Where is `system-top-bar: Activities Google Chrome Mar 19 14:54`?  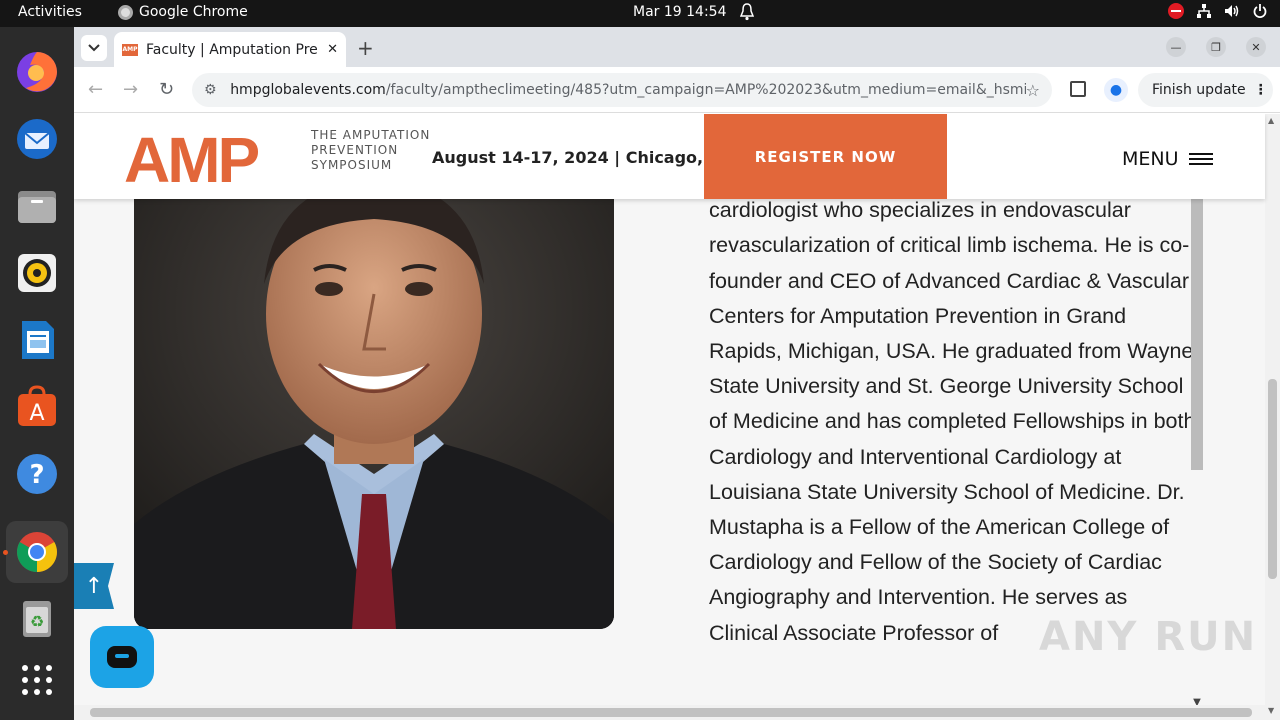 system-top-bar: Activities Google Chrome Mar 19 14:54 is located at coordinates (640, 13).